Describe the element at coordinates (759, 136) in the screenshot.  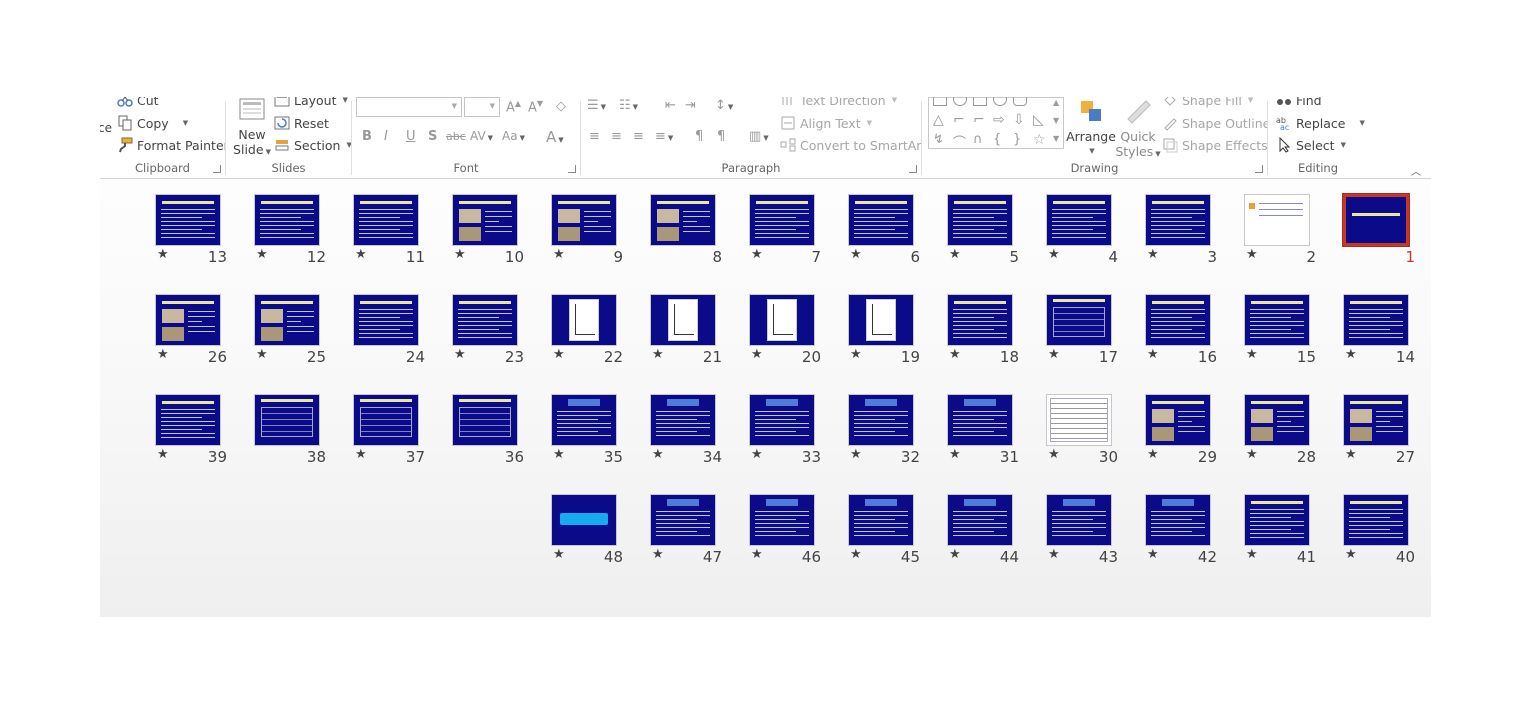
I see `columns-icon: ▥ ▼` at that location.